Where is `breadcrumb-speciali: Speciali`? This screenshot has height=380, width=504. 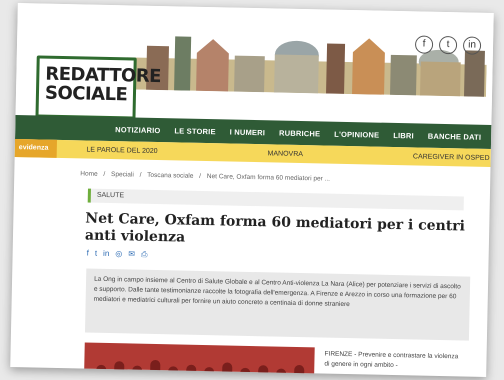 breadcrumb-speciali: Speciali is located at coordinates (122, 174).